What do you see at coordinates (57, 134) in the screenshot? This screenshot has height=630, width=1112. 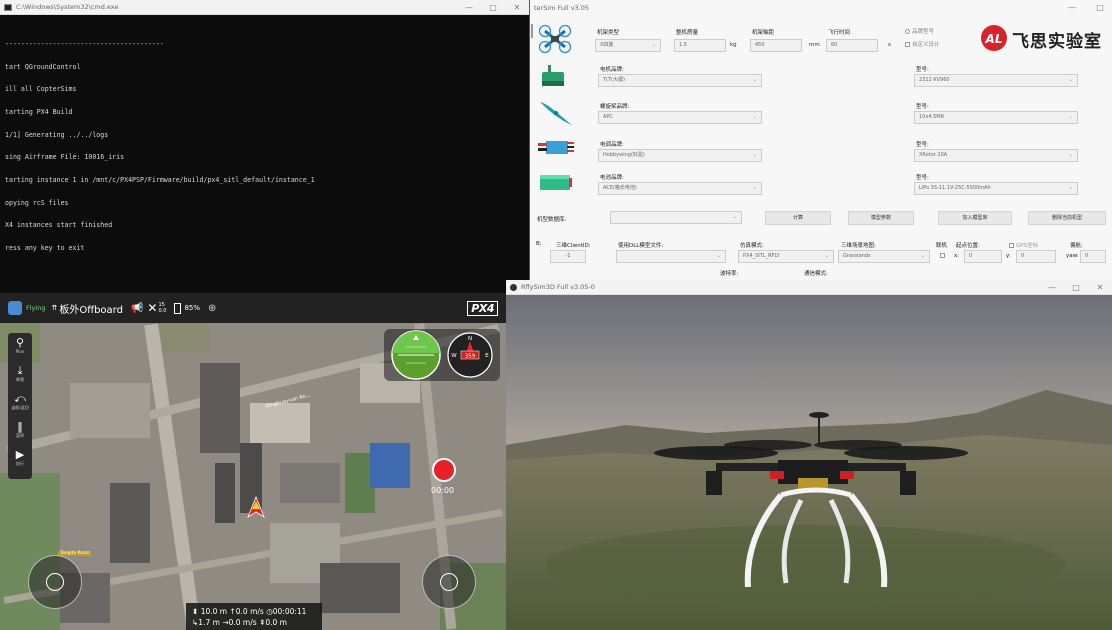 I see `console-line: 1/1] Generating ../../logs` at bounding box center [57, 134].